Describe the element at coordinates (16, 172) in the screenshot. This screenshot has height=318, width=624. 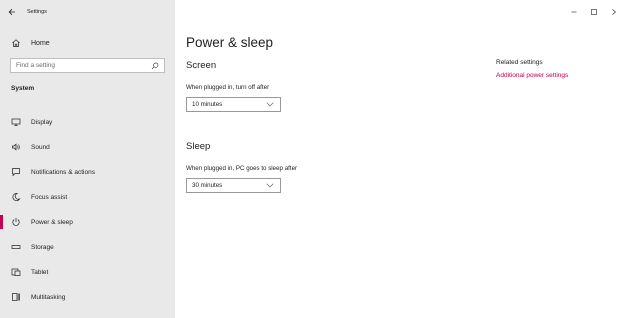
I see `notifications-icon` at that location.